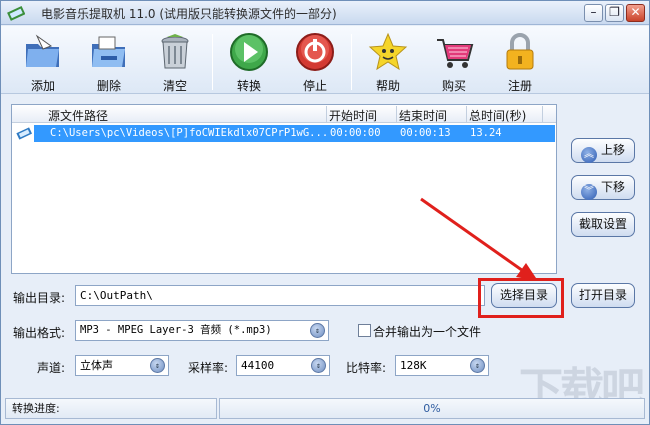 The width and height of the screenshot is (650, 425). What do you see at coordinates (427, 332) in the screenshot?
I see `merge-label: 合并输出为一个文件` at bounding box center [427, 332].